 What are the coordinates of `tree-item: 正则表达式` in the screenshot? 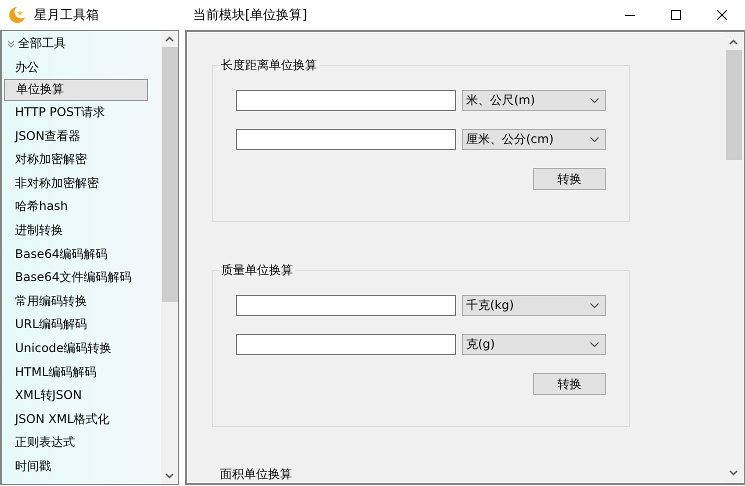 It's located at (80, 443).